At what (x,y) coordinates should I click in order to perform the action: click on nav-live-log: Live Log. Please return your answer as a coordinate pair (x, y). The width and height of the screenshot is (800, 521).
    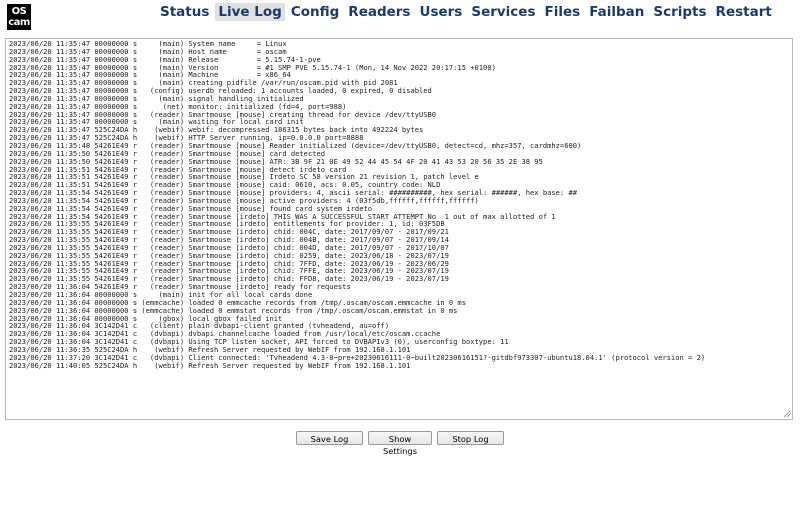
    Looking at the image, I should click on (250, 12).